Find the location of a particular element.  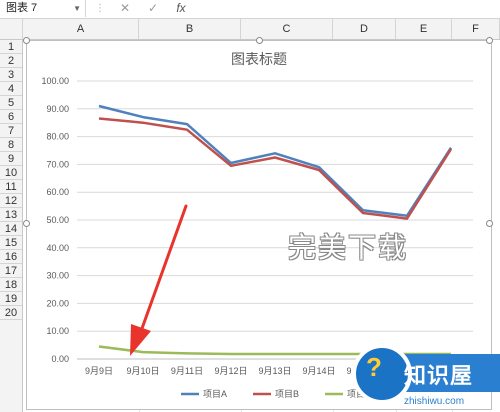

site-logo-badge: ? 知识屋 zhishiwu.com is located at coordinates (421, 374).